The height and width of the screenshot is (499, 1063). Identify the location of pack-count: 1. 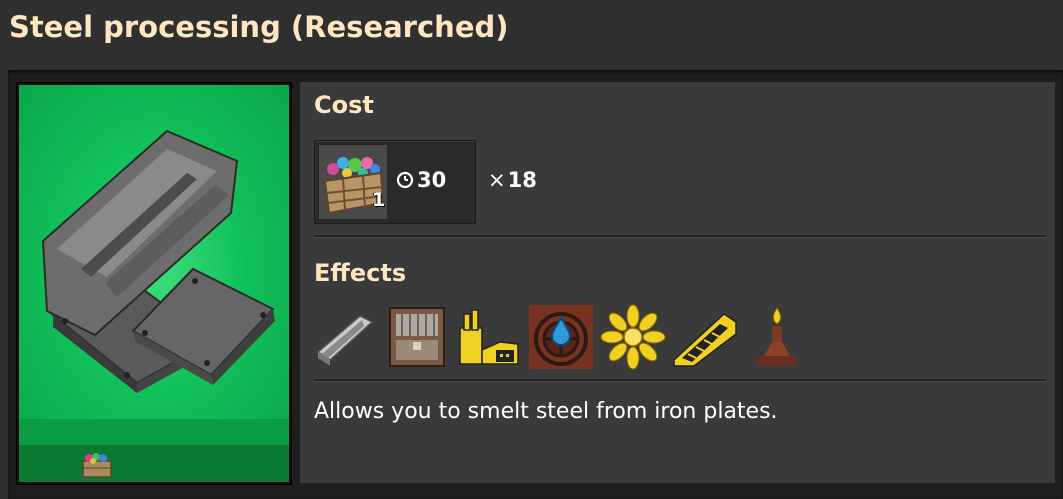
(379, 200).